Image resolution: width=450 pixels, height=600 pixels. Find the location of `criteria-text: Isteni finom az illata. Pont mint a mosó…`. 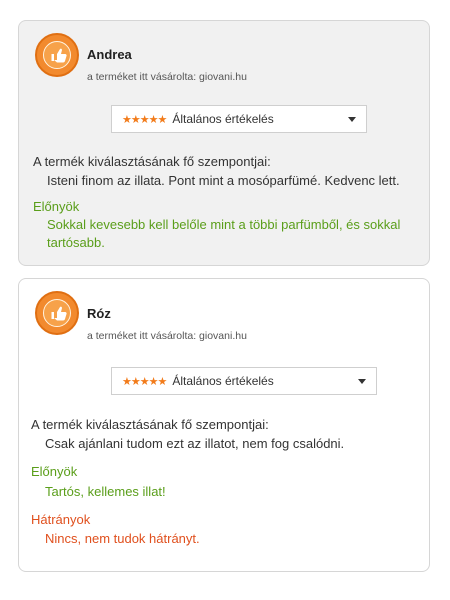

criteria-text: Isteni finom az illata. Pont mint a mosó… is located at coordinates (223, 180).